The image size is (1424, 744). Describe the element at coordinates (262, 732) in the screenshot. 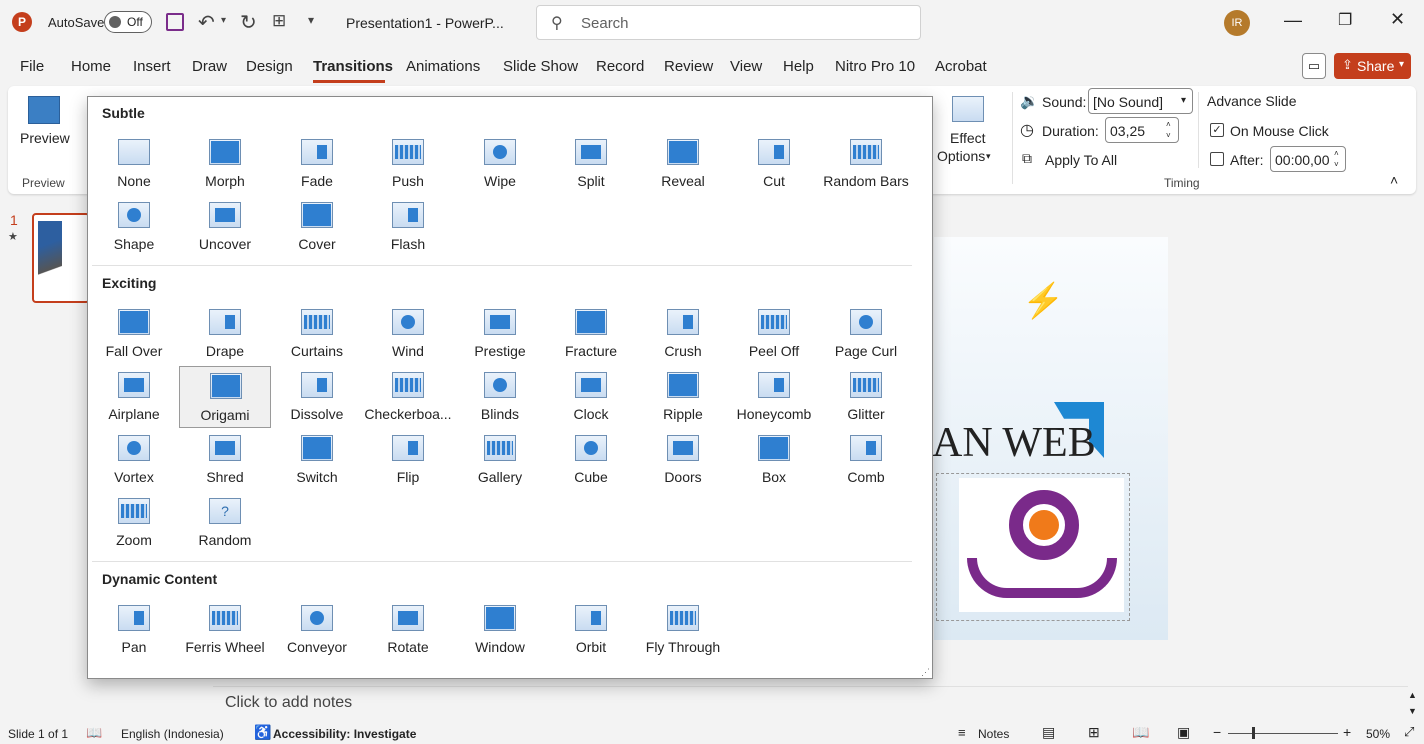

I see `accessibility-icon: ♿` at that location.